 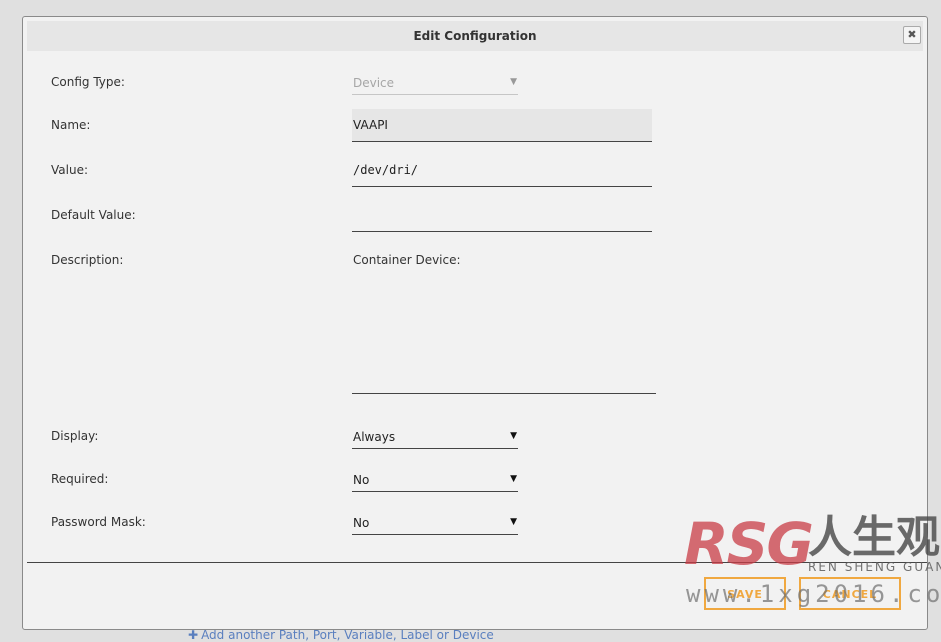 What do you see at coordinates (88, 82) in the screenshot?
I see `config-type-label: Config Type:` at bounding box center [88, 82].